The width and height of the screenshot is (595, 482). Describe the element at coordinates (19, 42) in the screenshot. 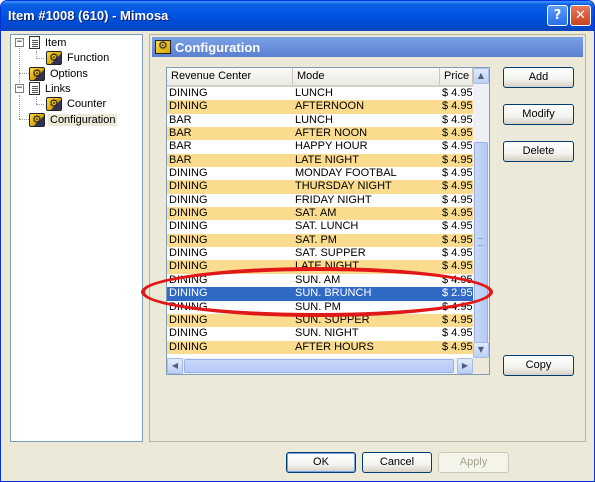

I see `tree-expander-item: −` at that location.